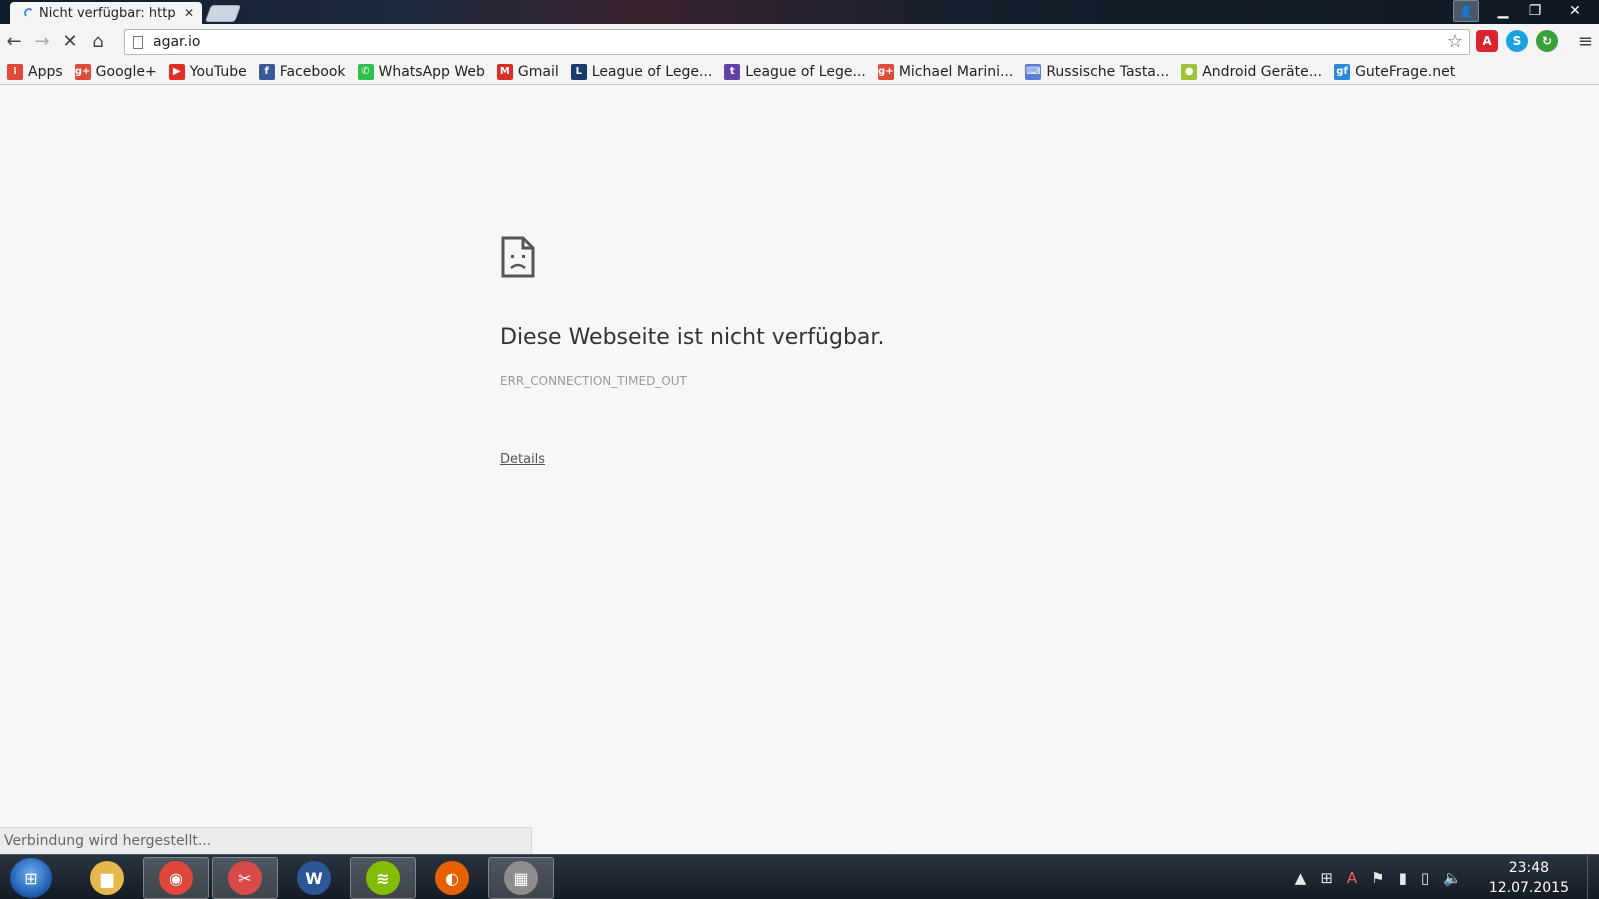 The width and height of the screenshot is (1599, 899). Describe the element at coordinates (14, 42) in the screenshot. I see `back-icon: ←` at that location.